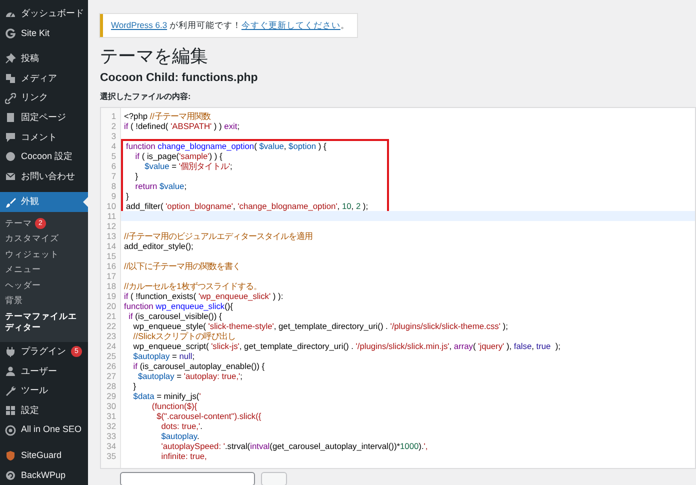 This screenshot has width=696, height=485. I want to click on button, so click(274, 478).